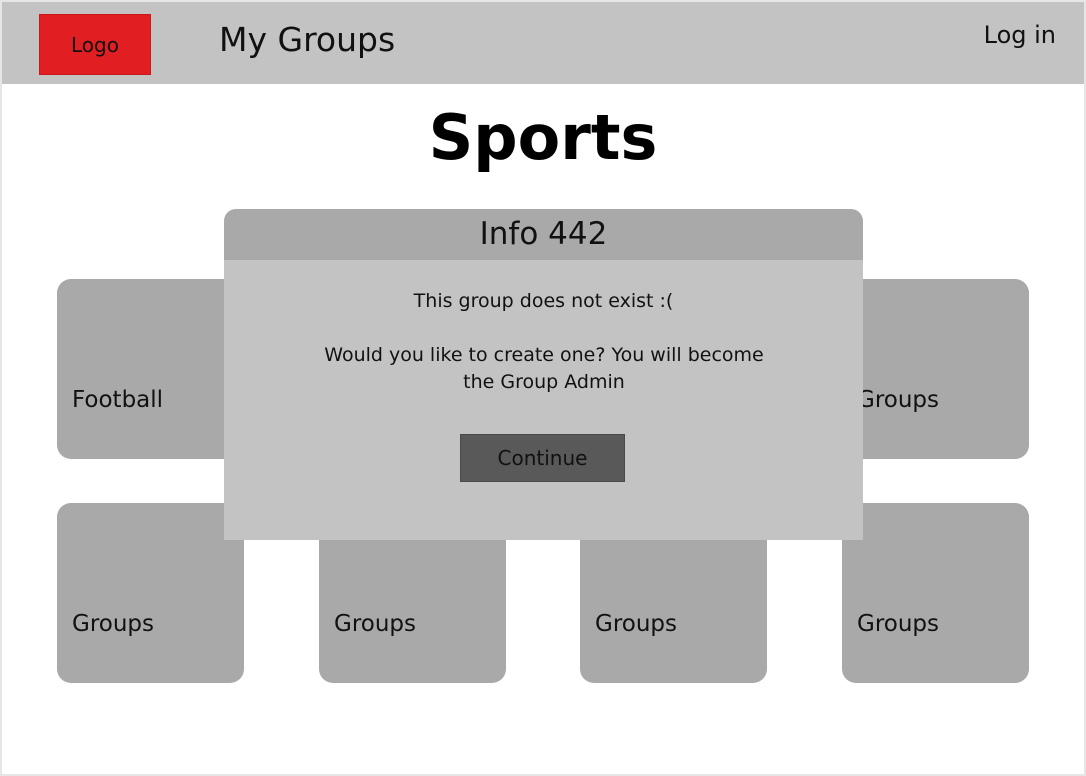  I want to click on modal-title: Info 442, so click(543, 235).